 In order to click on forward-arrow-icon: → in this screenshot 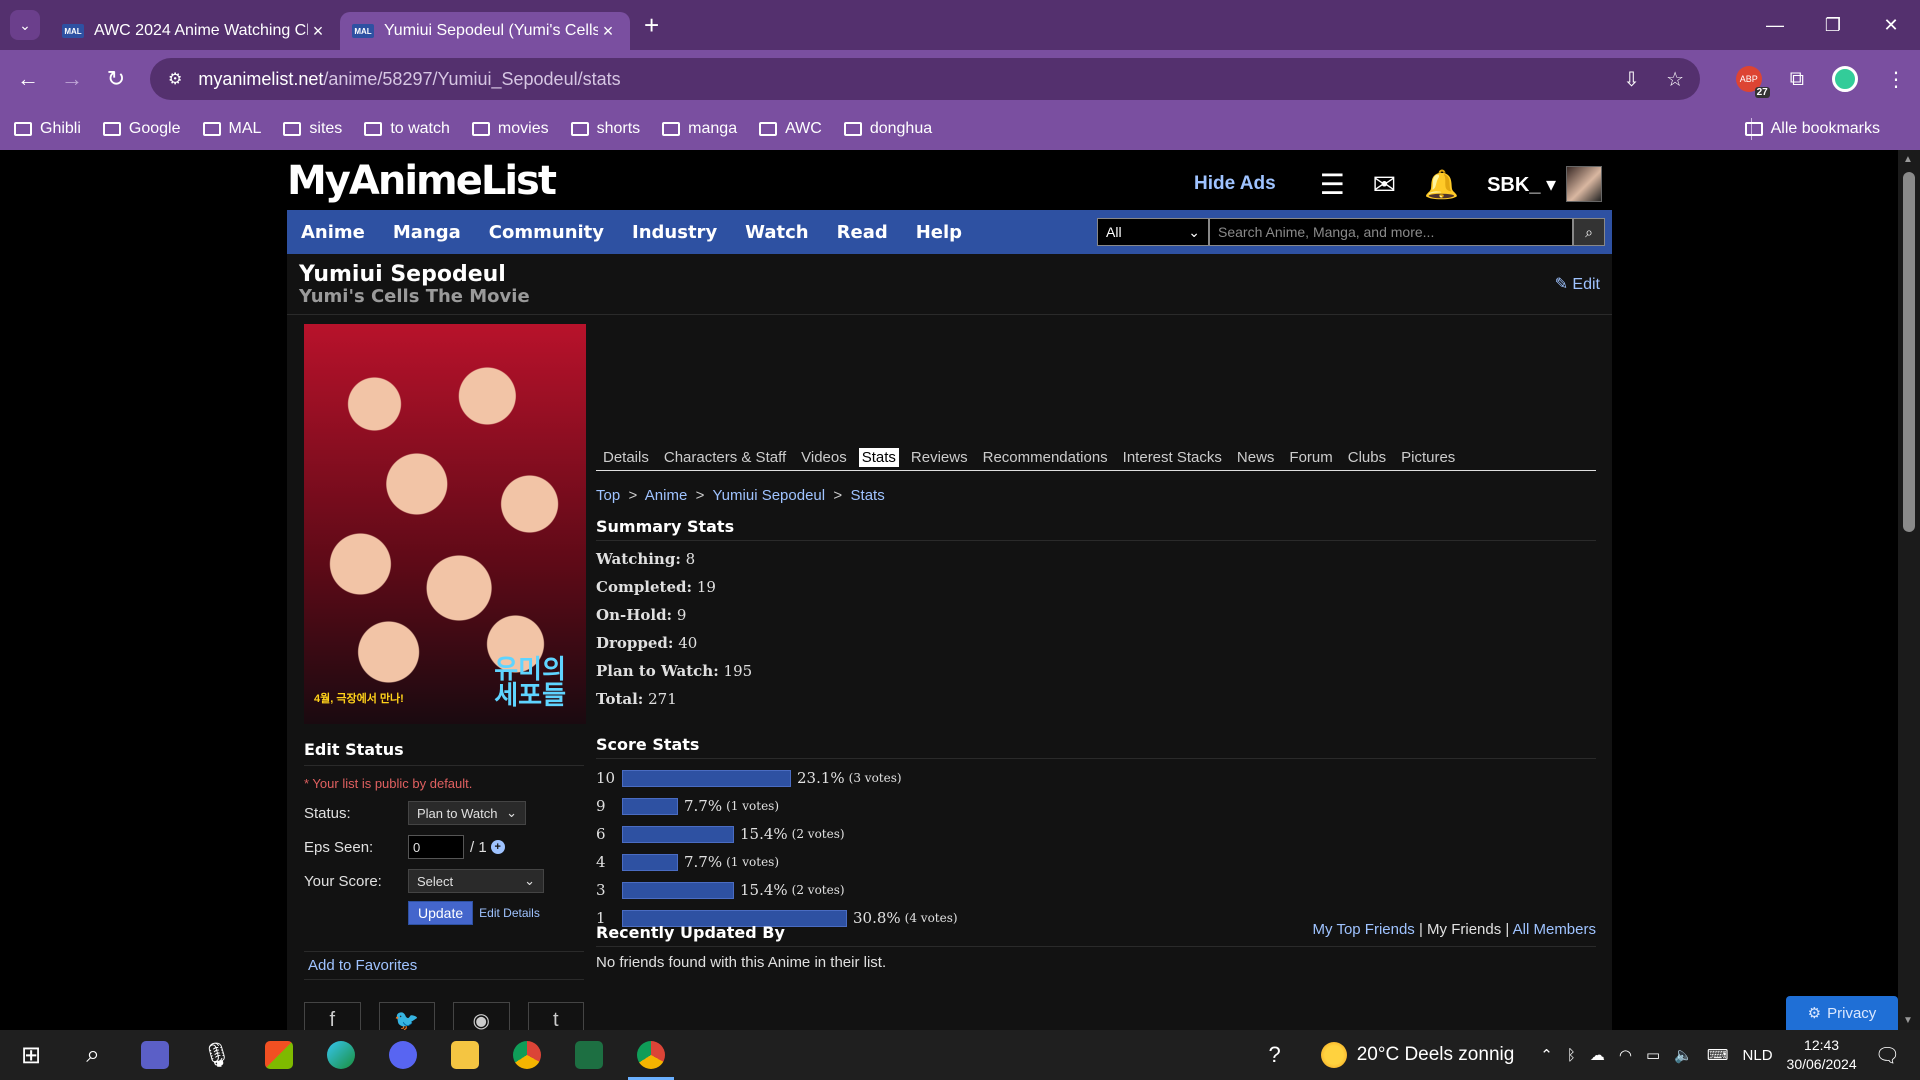, I will do `click(72, 79)`.